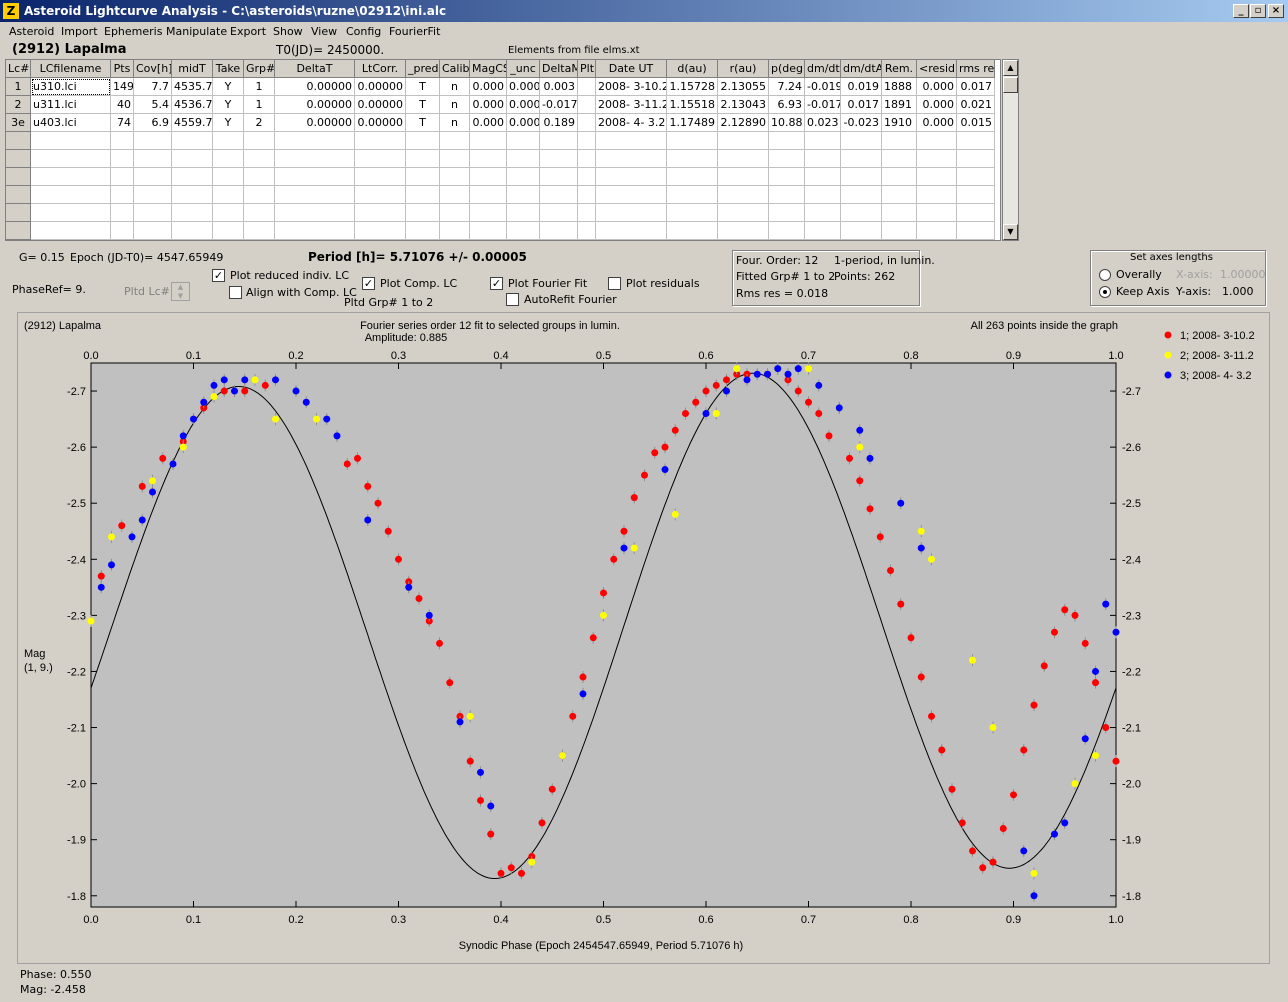 Image resolution: width=1288 pixels, height=1002 pixels. Describe the element at coordinates (559, 123) in the screenshot. I see `table-cell: 0.189` at that location.